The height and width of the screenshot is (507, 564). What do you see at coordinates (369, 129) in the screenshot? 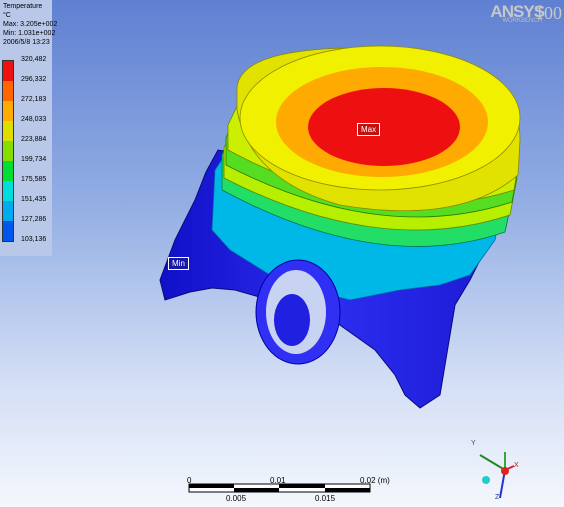
I see `max-probe-label: Max` at bounding box center [369, 129].